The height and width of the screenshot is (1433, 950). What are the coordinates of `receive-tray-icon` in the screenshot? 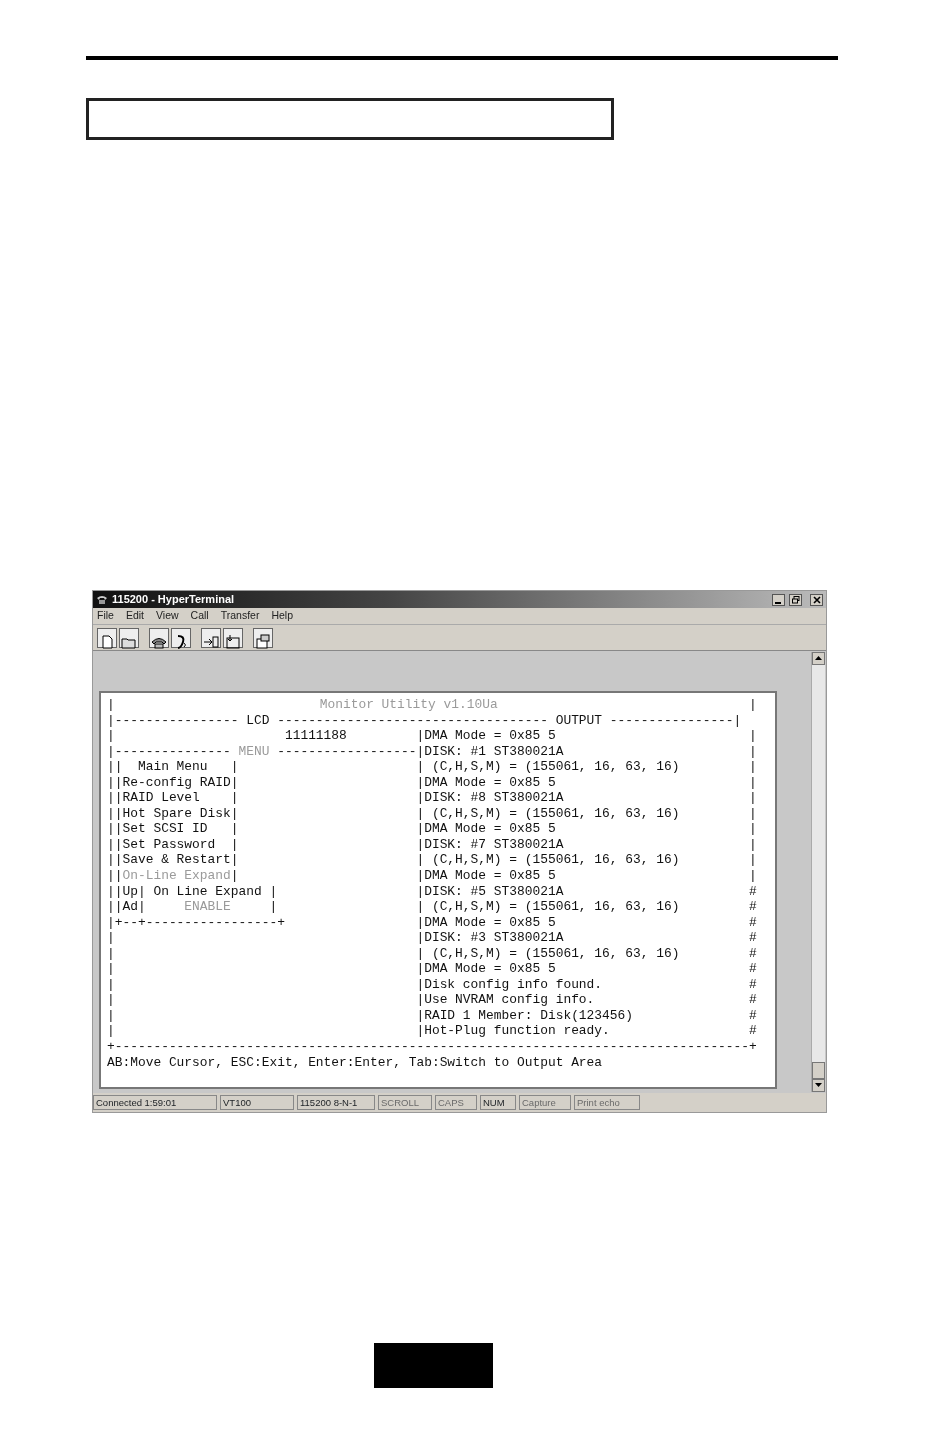 It's located at (233, 637).